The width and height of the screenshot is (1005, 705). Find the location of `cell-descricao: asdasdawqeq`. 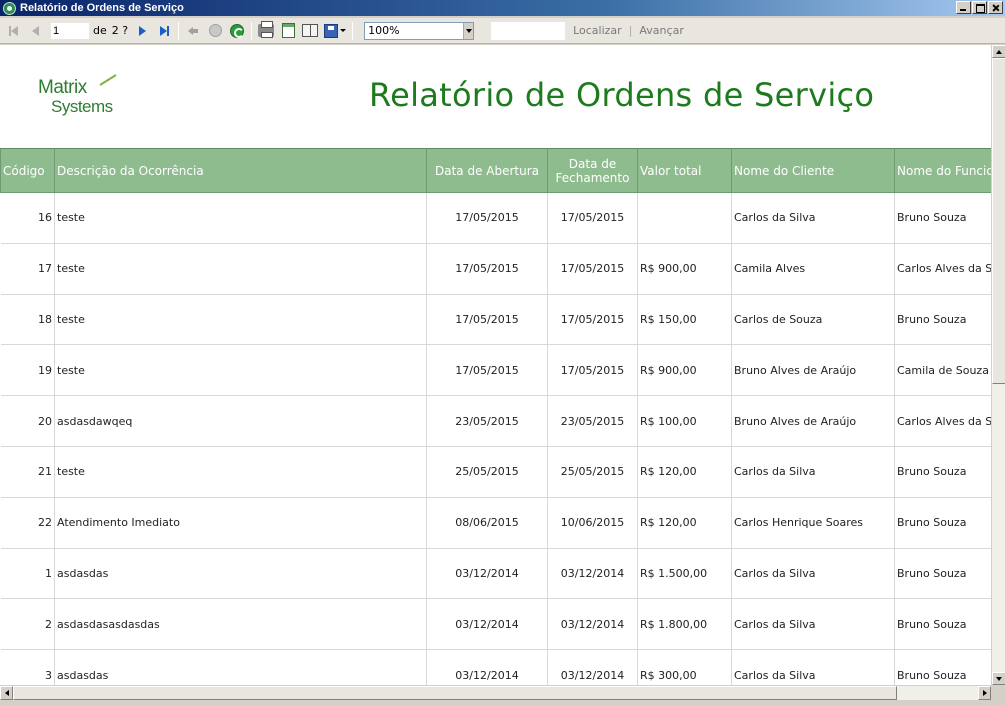

cell-descricao: asdasdawqeq is located at coordinates (240, 421).